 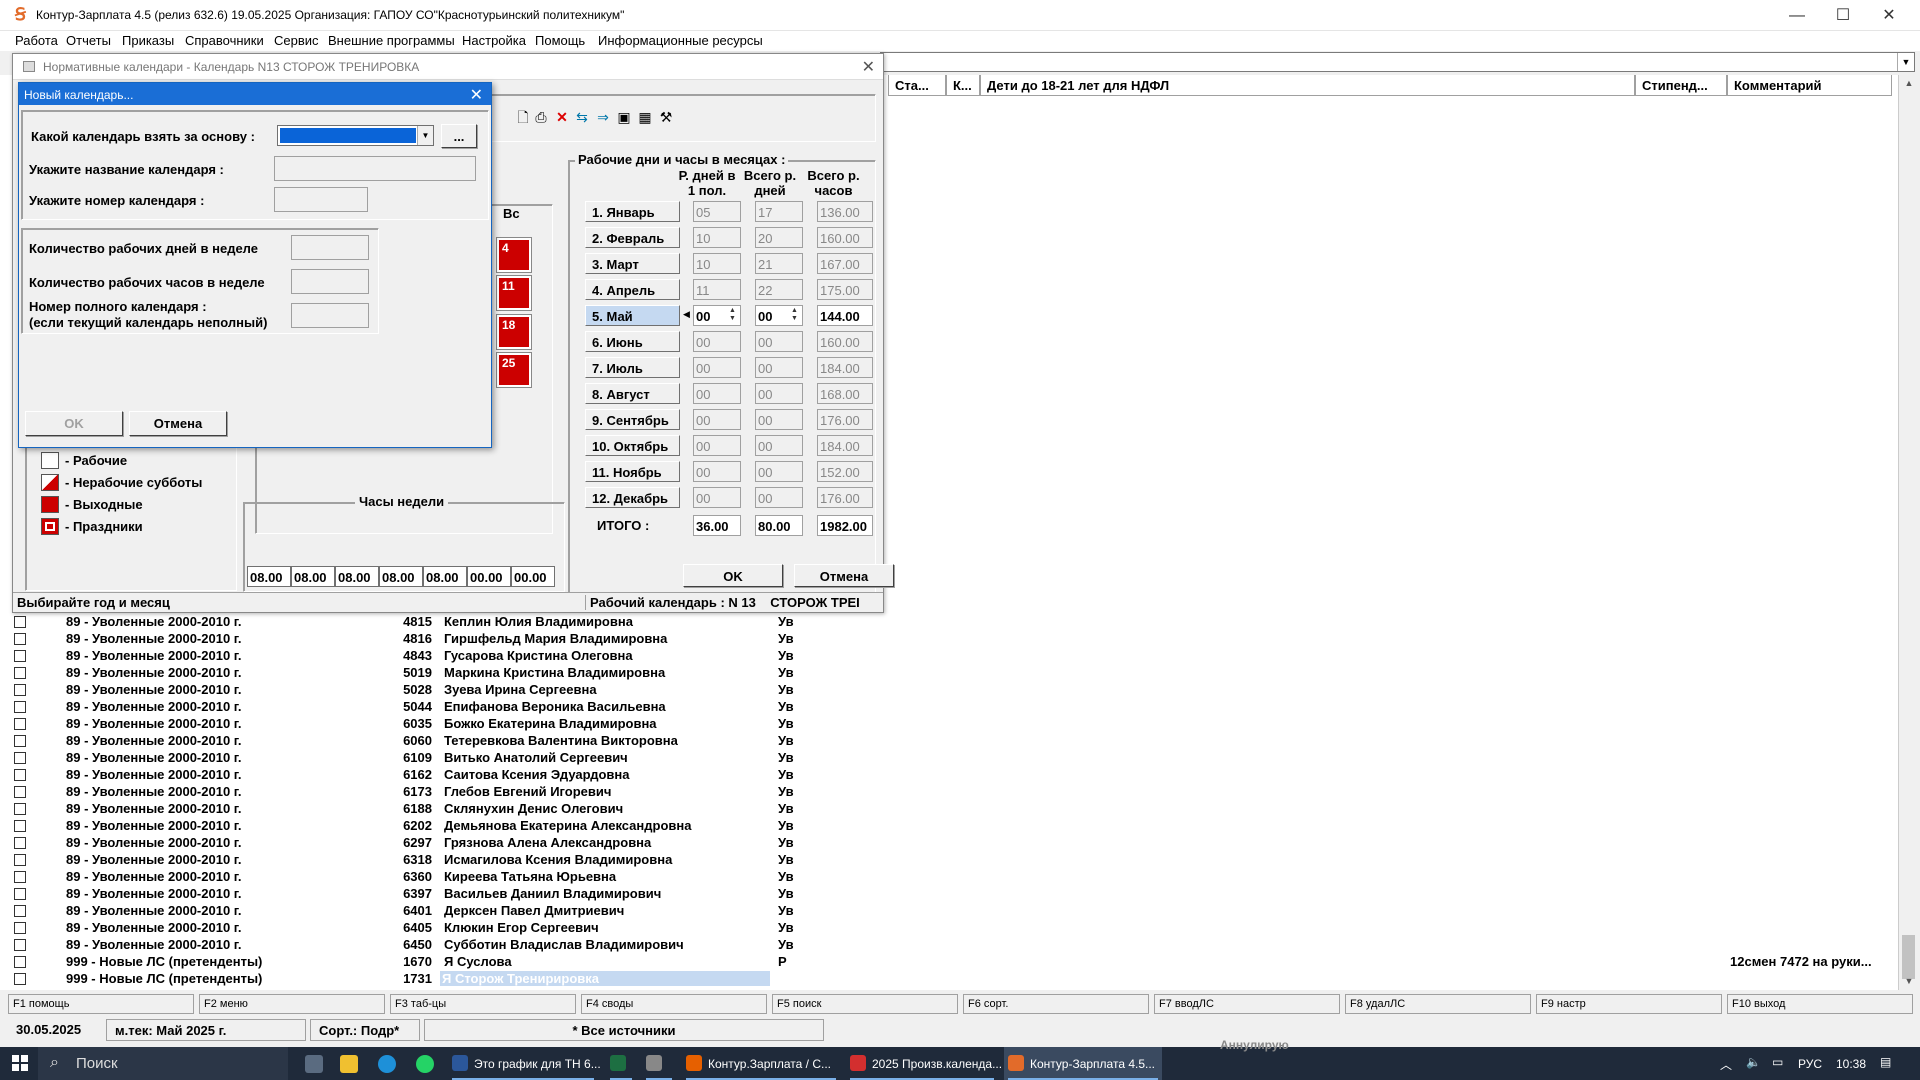 I want to click on close-button: ✕, so click(x=1889, y=15).